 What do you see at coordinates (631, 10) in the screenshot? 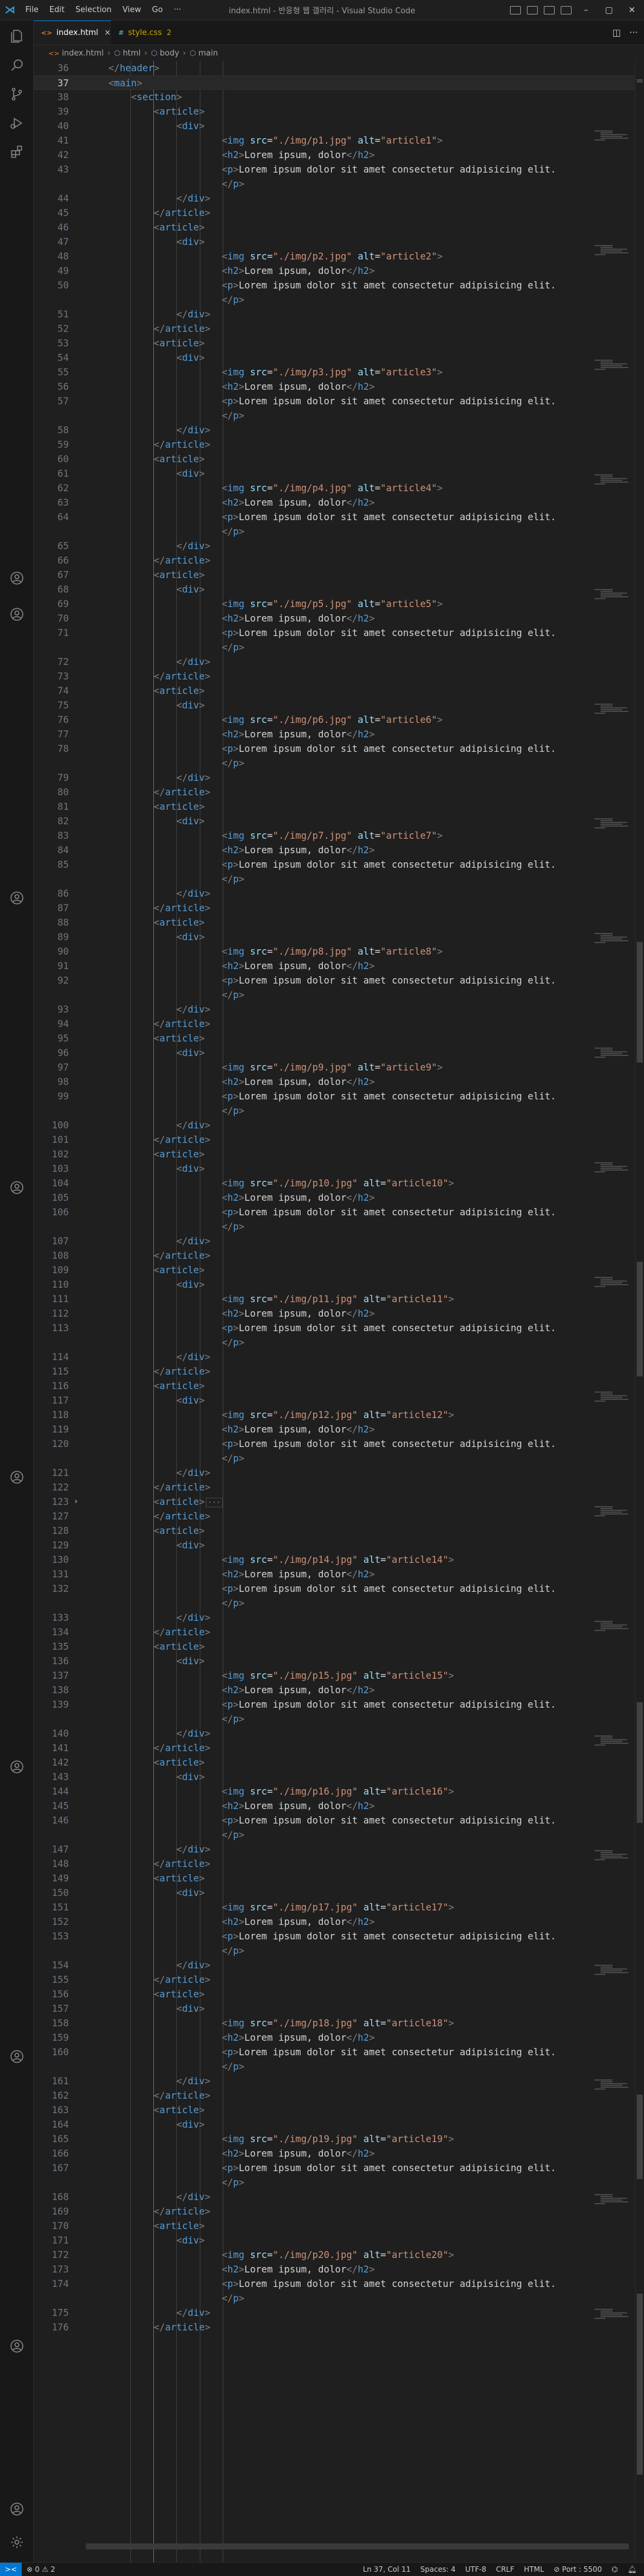
I see `close-window-button: ✕` at bounding box center [631, 10].